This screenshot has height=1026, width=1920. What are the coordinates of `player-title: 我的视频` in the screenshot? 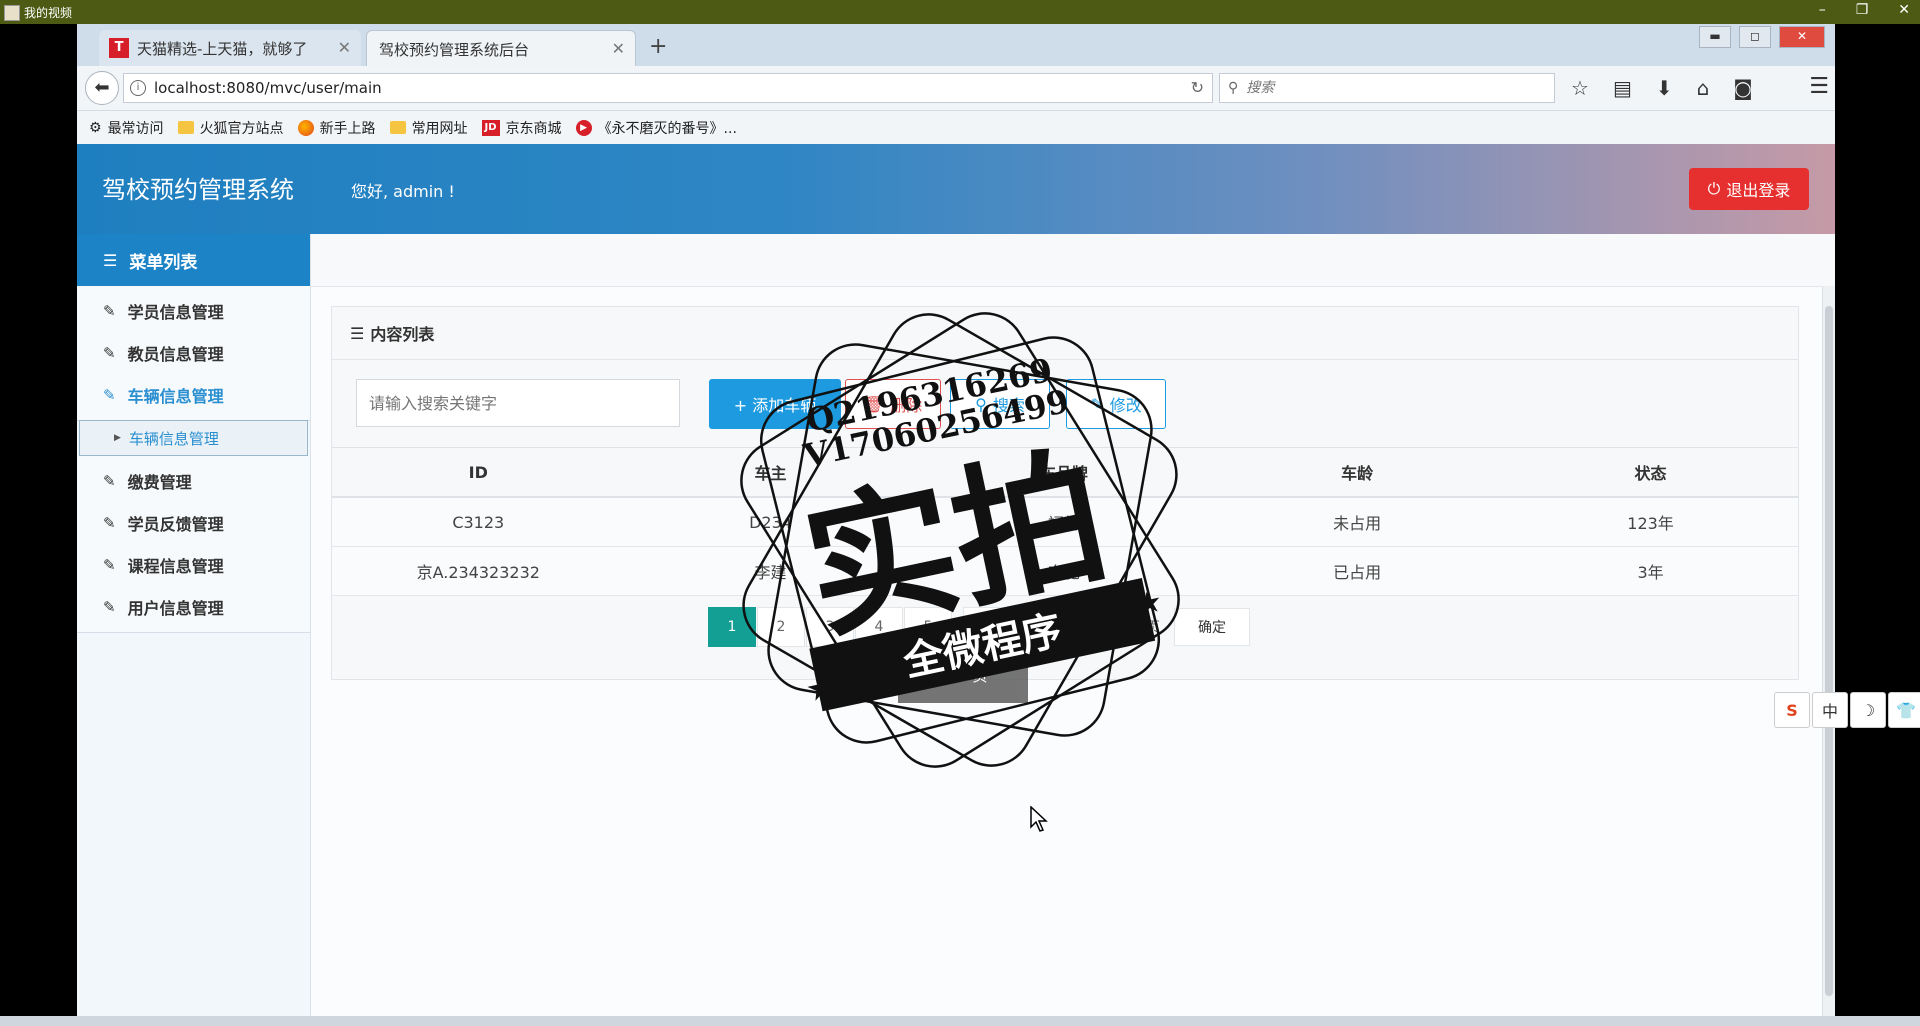 It's located at (48, 13).